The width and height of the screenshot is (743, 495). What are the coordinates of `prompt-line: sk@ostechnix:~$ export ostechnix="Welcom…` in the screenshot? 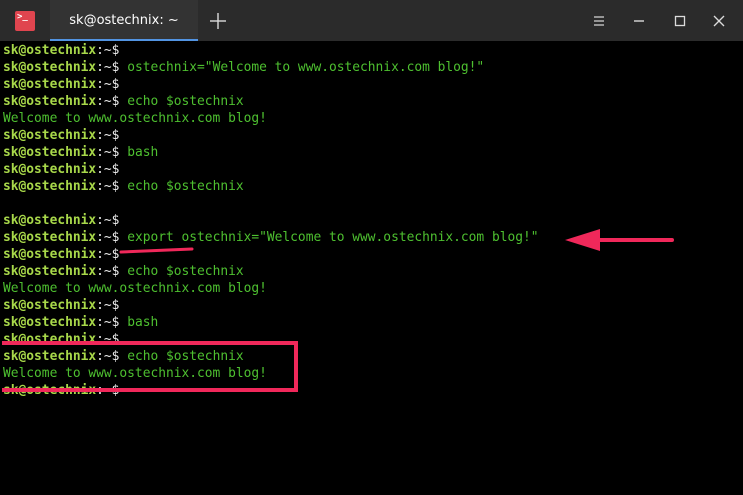 It's located at (271, 237).